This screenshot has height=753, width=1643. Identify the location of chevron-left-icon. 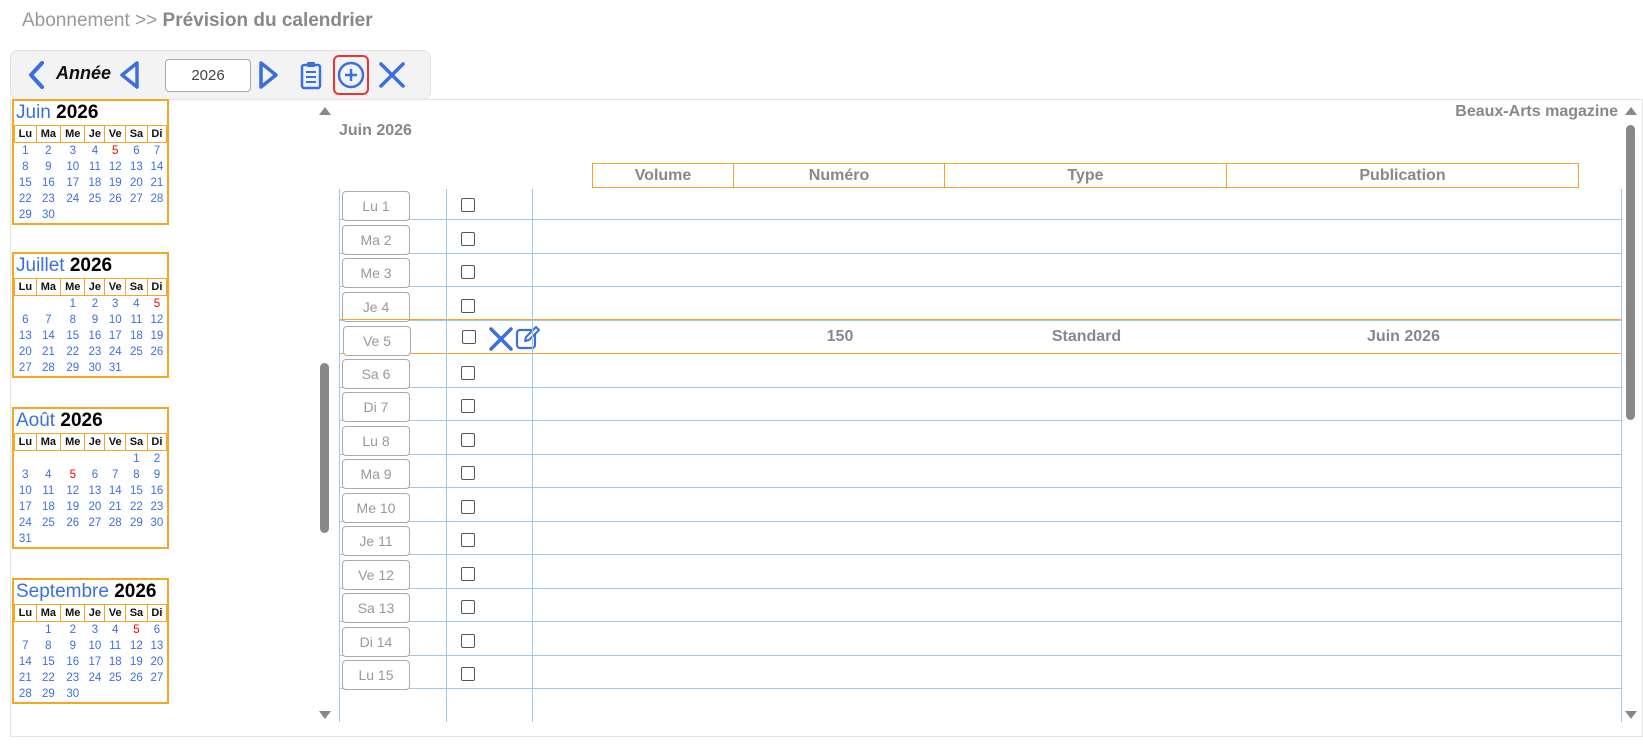
(36, 75).